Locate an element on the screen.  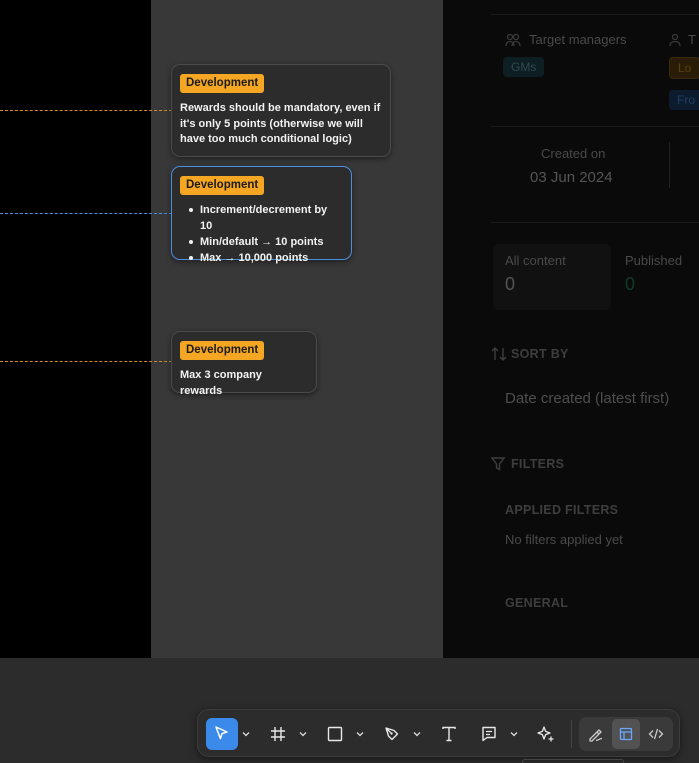
created-on-label: Created on is located at coordinates (573, 153).